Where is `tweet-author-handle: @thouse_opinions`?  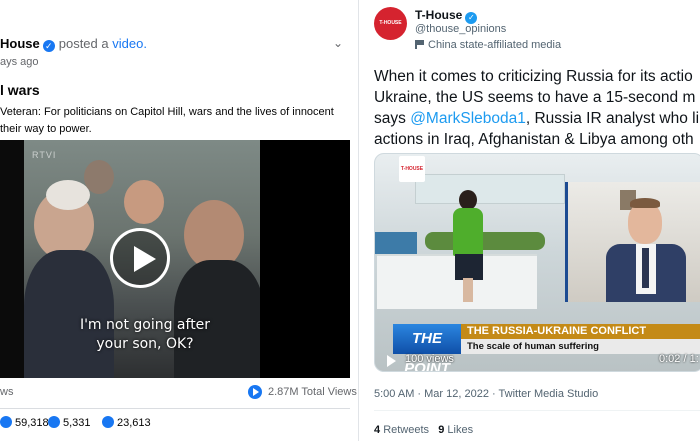
tweet-author-handle: @thouse_opinions is located at coordinates (460, 29).